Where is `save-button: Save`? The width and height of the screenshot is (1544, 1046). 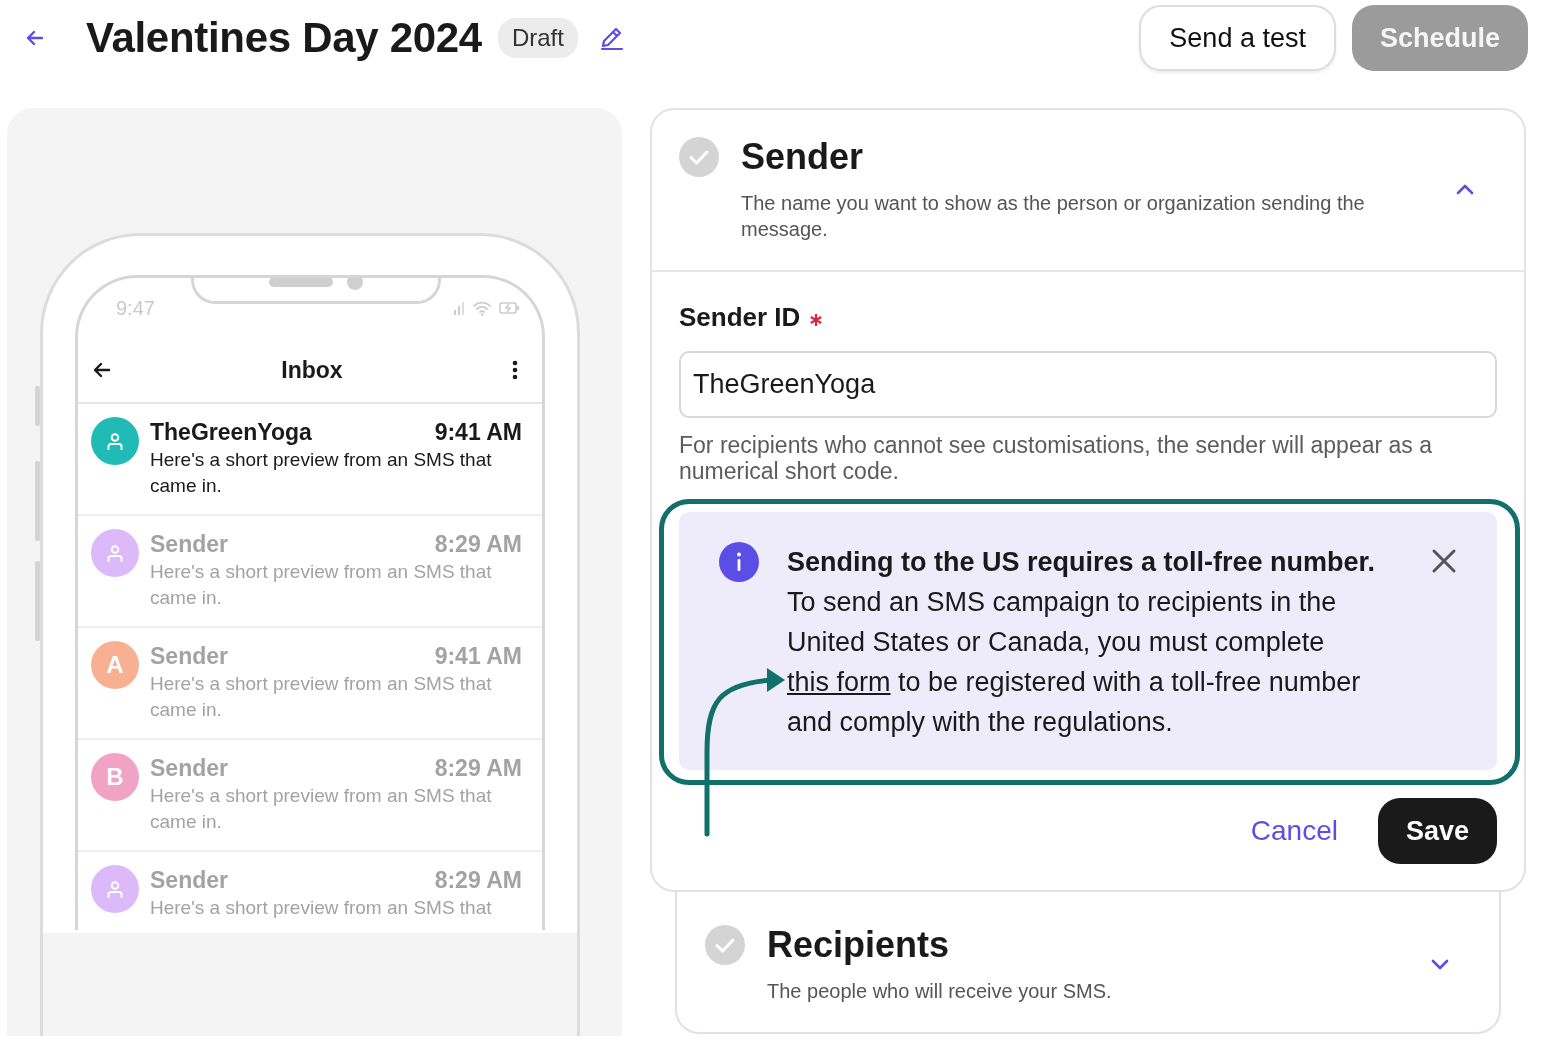
save-button: Save is located at coordinates (1437, 831).